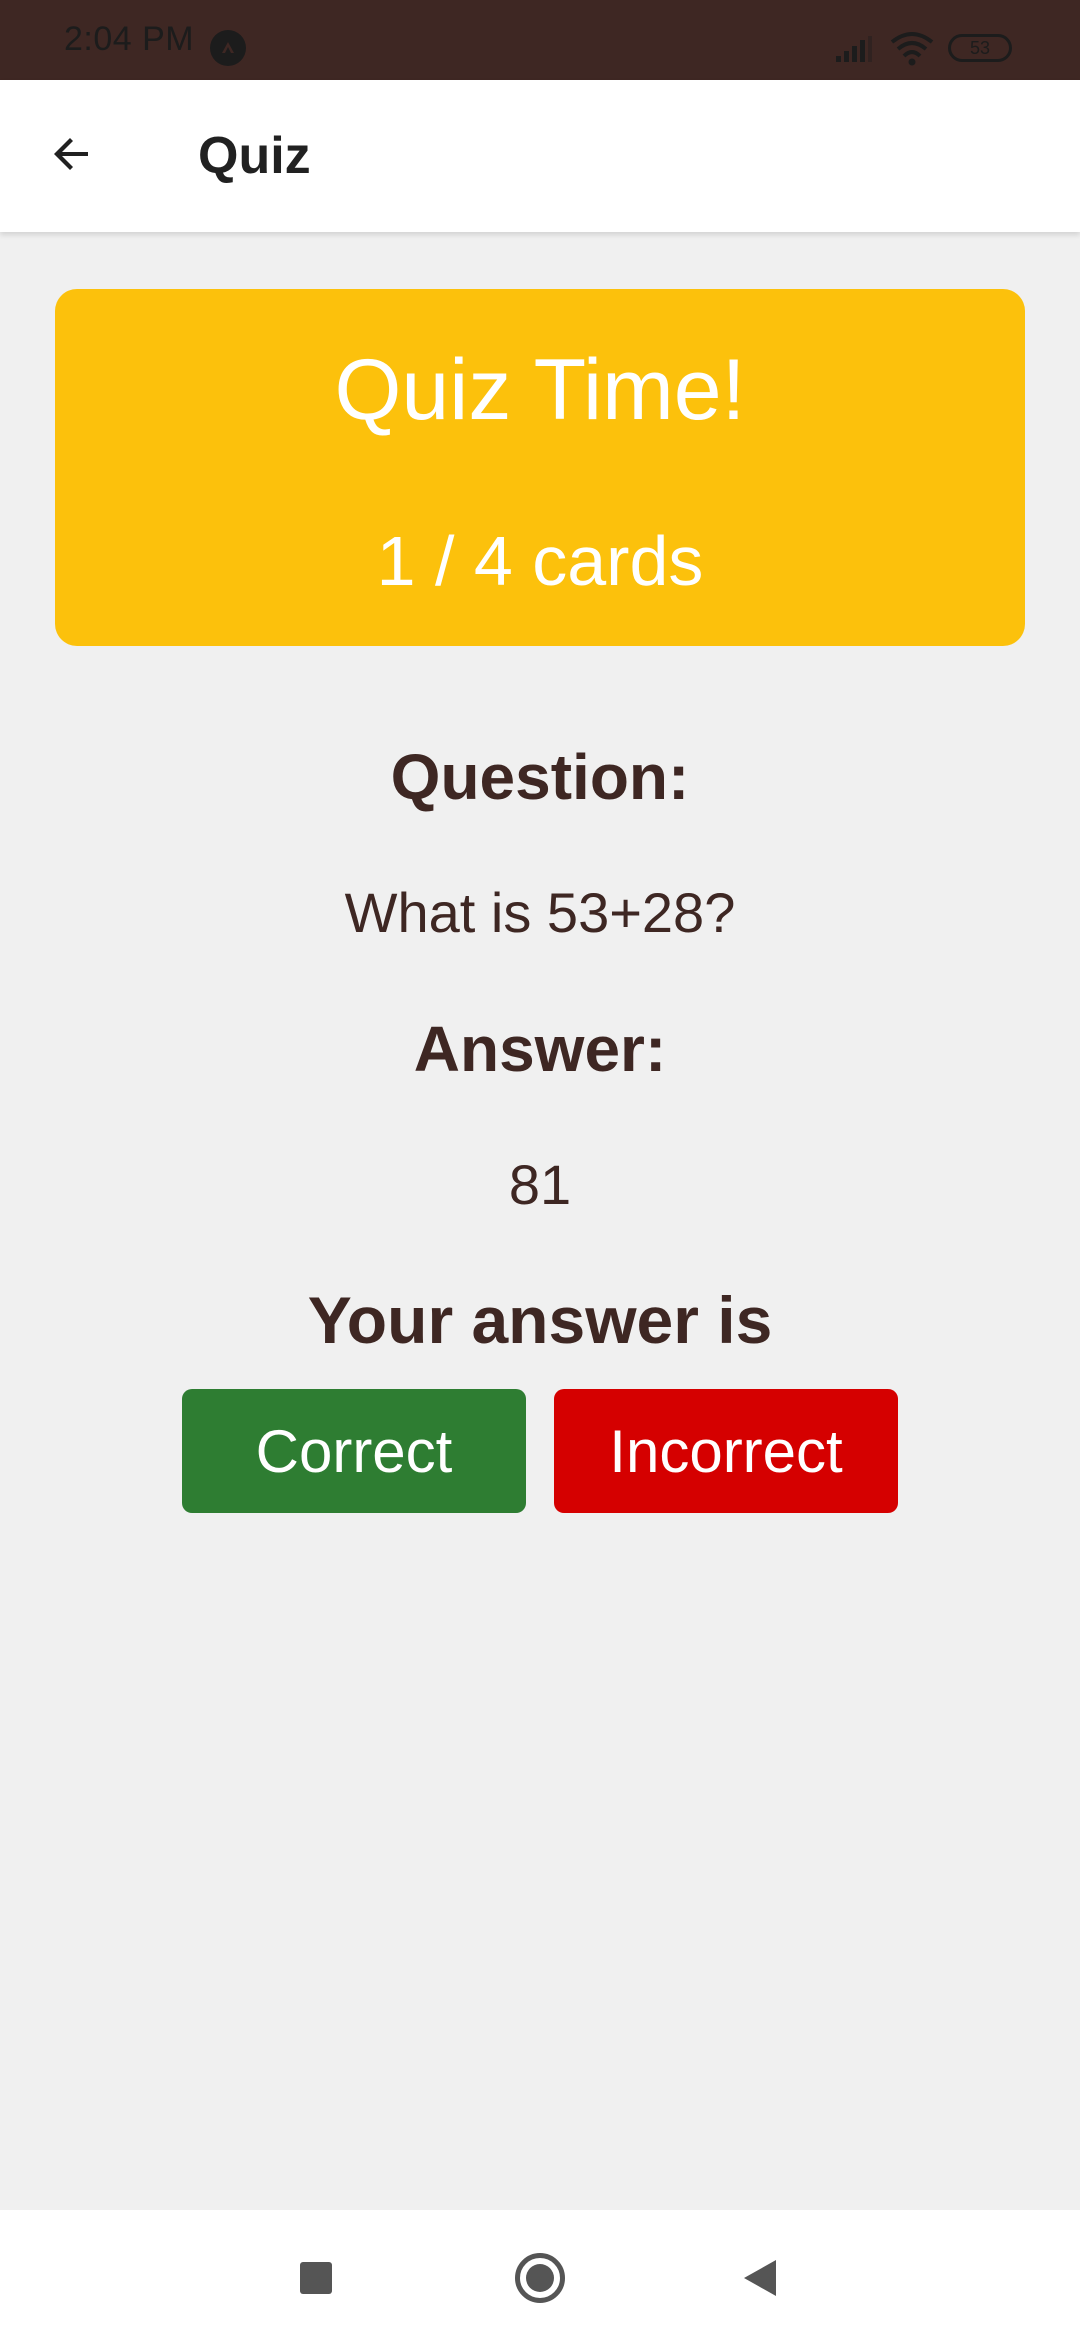  I want to click on status-bar: 2:04 PM 53, so click(540, 40).